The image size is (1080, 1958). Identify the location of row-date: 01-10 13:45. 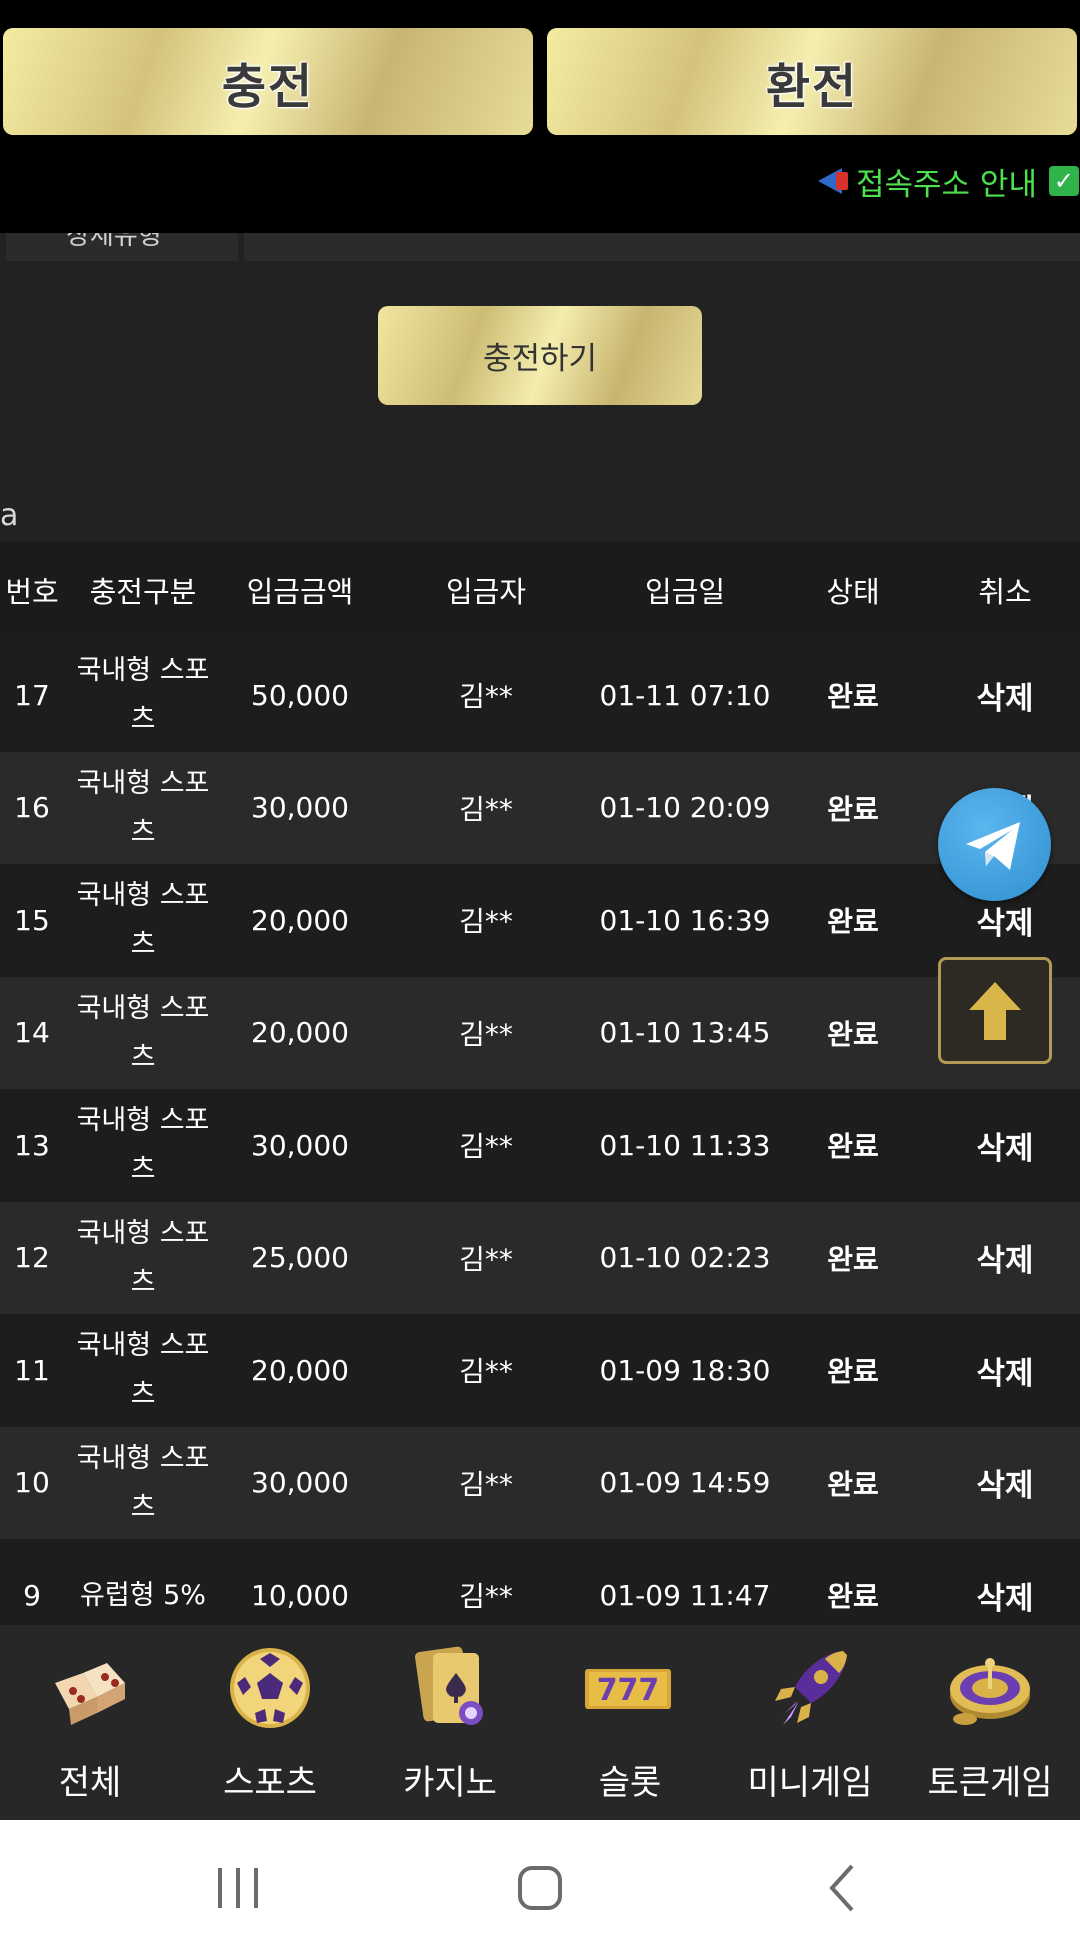
(685, 1033).